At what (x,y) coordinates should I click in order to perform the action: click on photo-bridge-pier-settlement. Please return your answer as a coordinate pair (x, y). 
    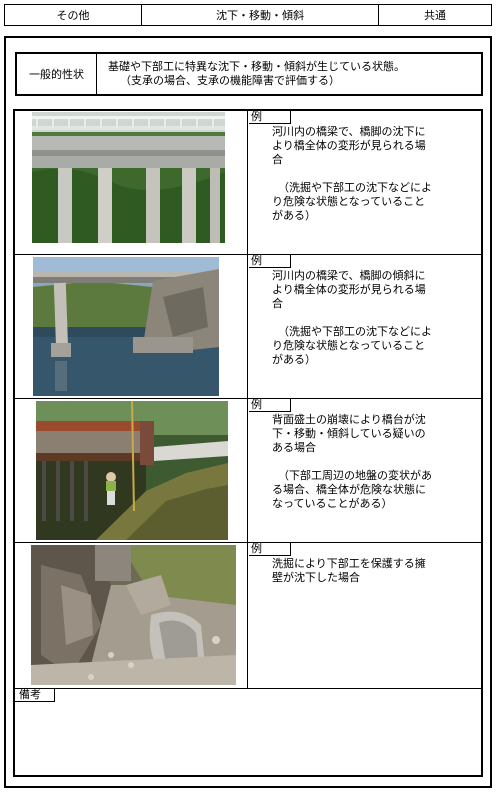
    Looking at the image, I should click on (128, 177).